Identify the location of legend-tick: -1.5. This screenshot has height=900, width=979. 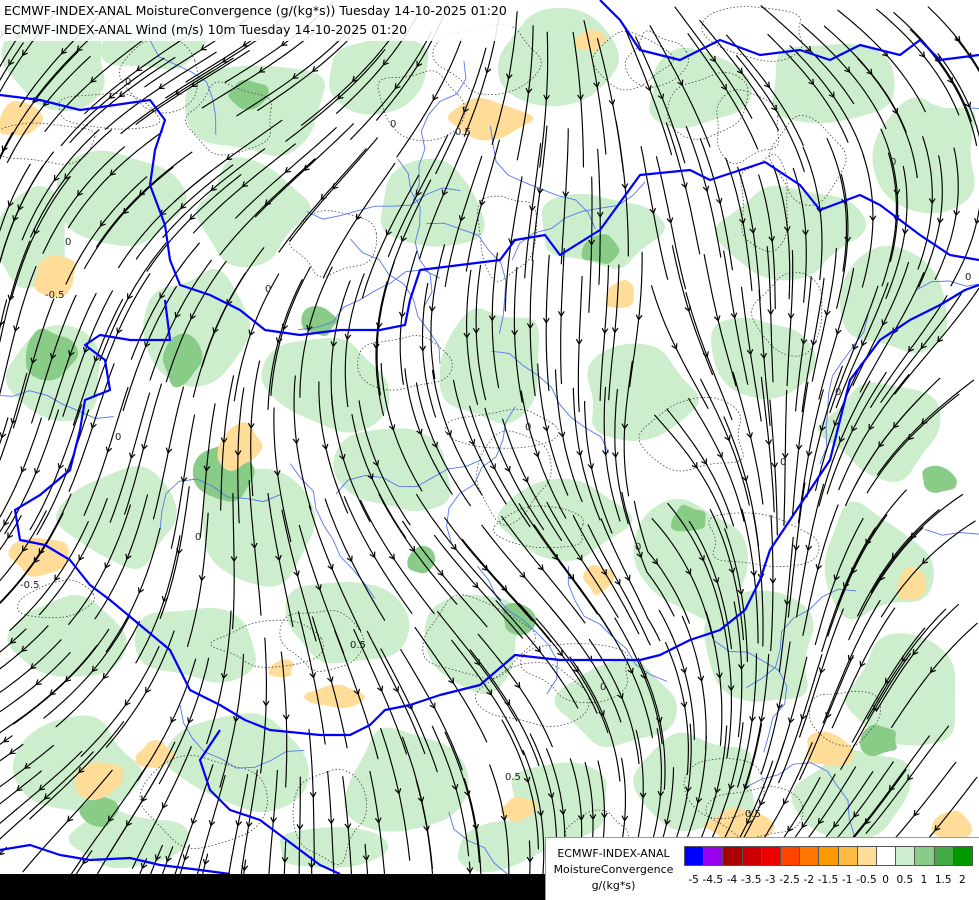
(828, 880).